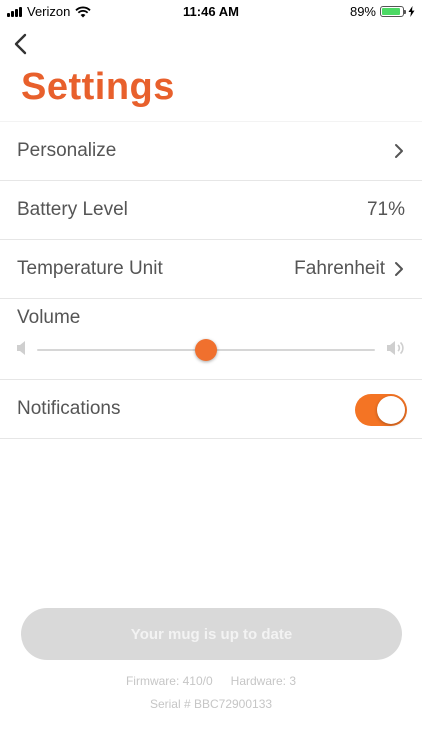 The width and height of the screenshot is (422, 750). What do you see at coordinates (67, 150) in the screenshot?
I see `personalize-label: Personalize` at bounding box center [67, 150].